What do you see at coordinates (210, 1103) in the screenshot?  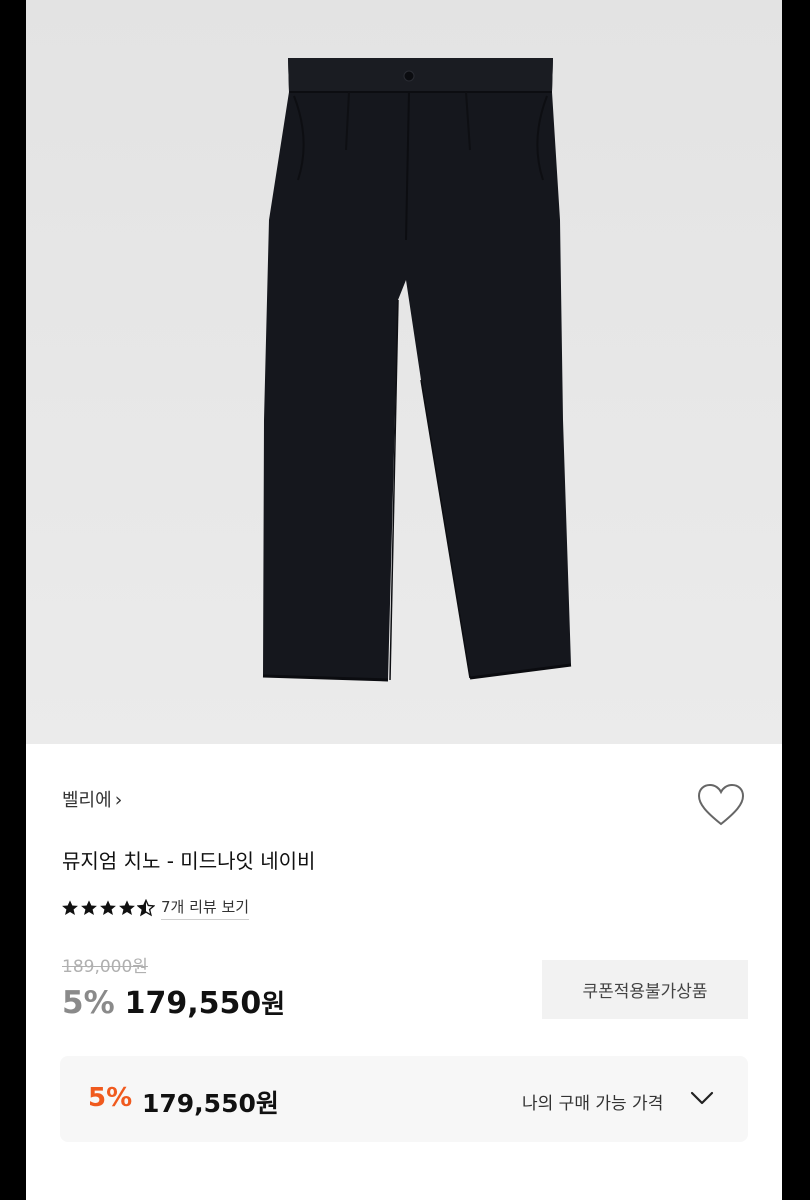 I see `my-price-value: 179,550원` at bounding box center [210, 1103].